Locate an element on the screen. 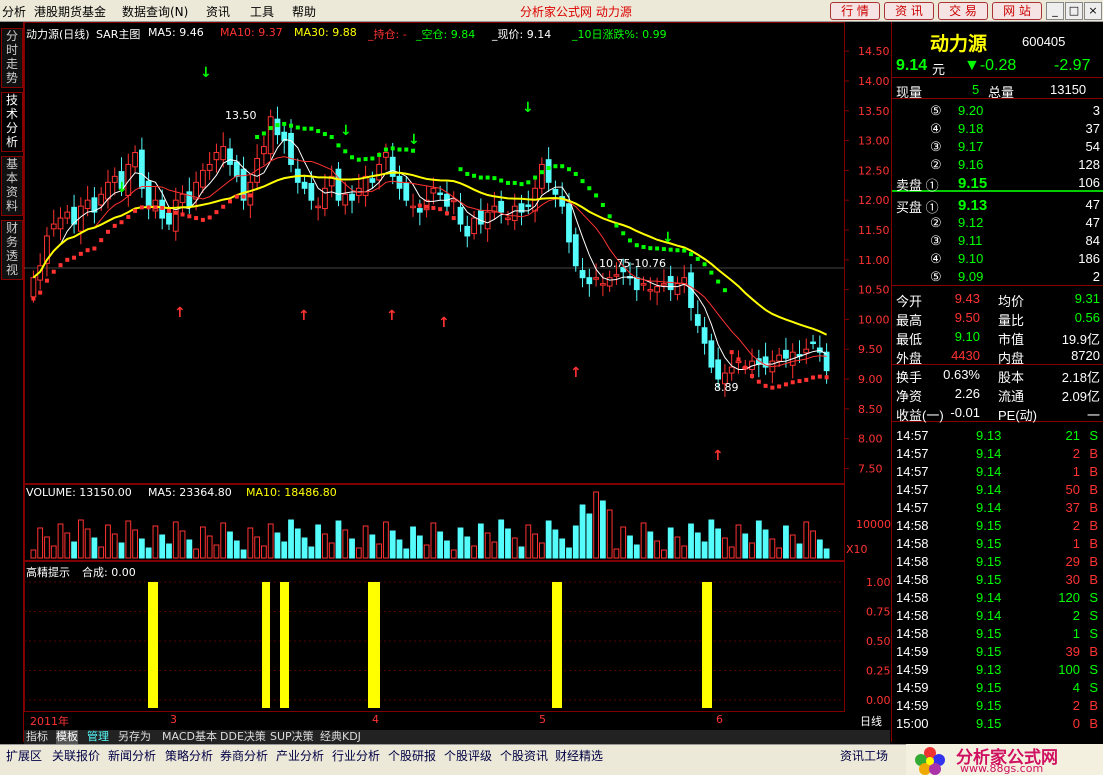  foot-tab: 个股研报 is located at coordinates (412, 755).